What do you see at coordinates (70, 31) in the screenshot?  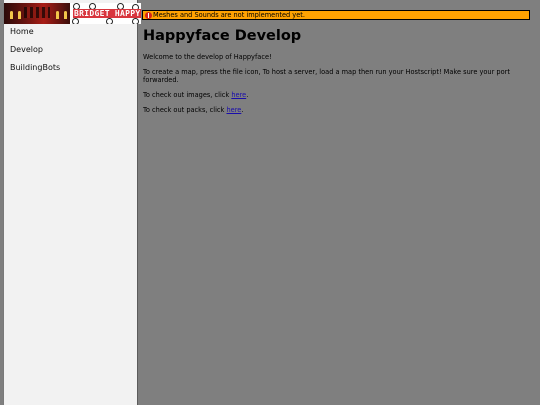 I see `sidebar-item-home: Home` at bounding box center [70, 31].